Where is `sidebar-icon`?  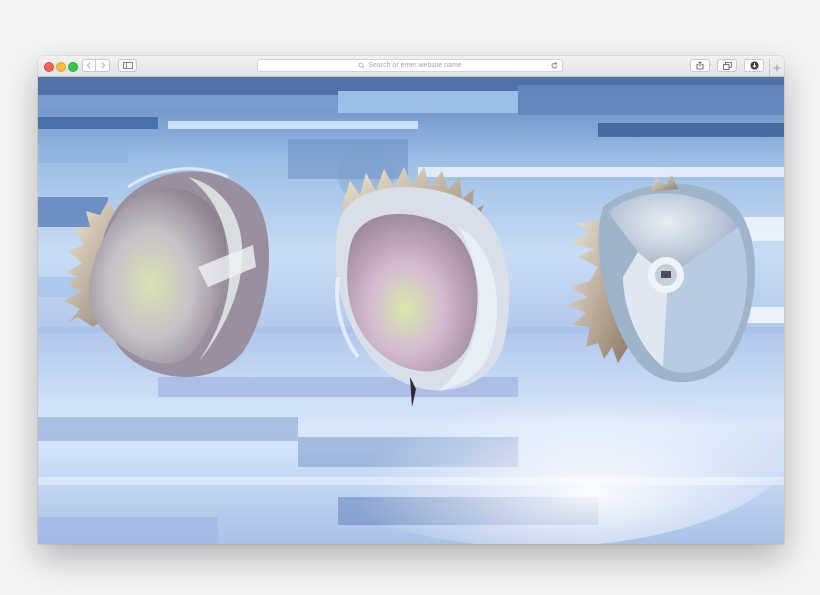 sidebar-icon is located at coordinates (127, 65).